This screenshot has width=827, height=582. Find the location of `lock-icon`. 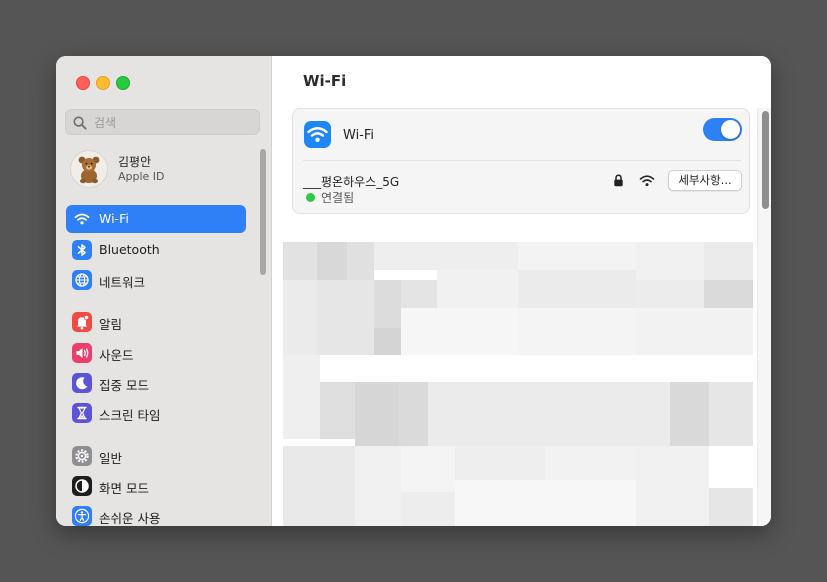

lock-icon is located at coordinates (618, 180).